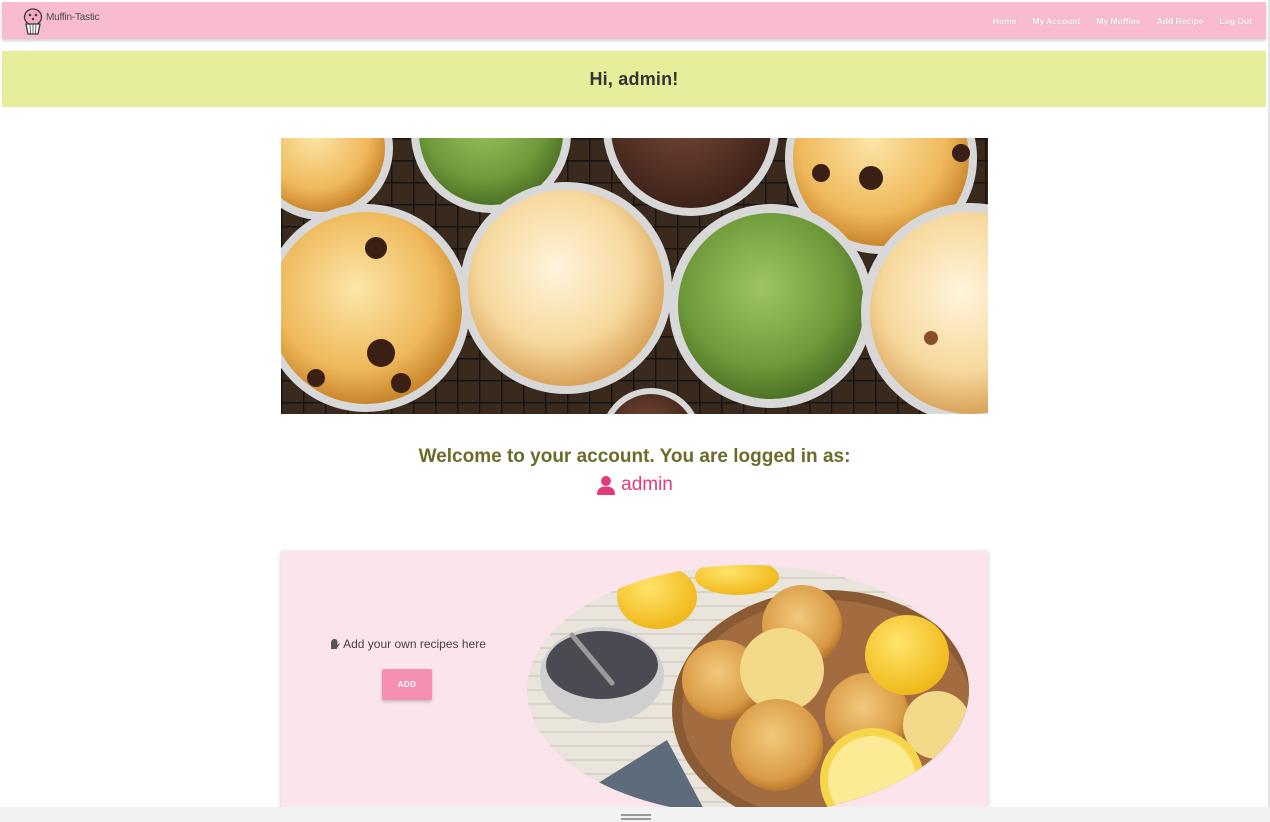 The height and width of the screenshot is (822, 1270). What do you see at coordinates (1056, 21) in the screenshot?
I see `nav-link-my-account: My Account` at bounding box center [1056, 21].